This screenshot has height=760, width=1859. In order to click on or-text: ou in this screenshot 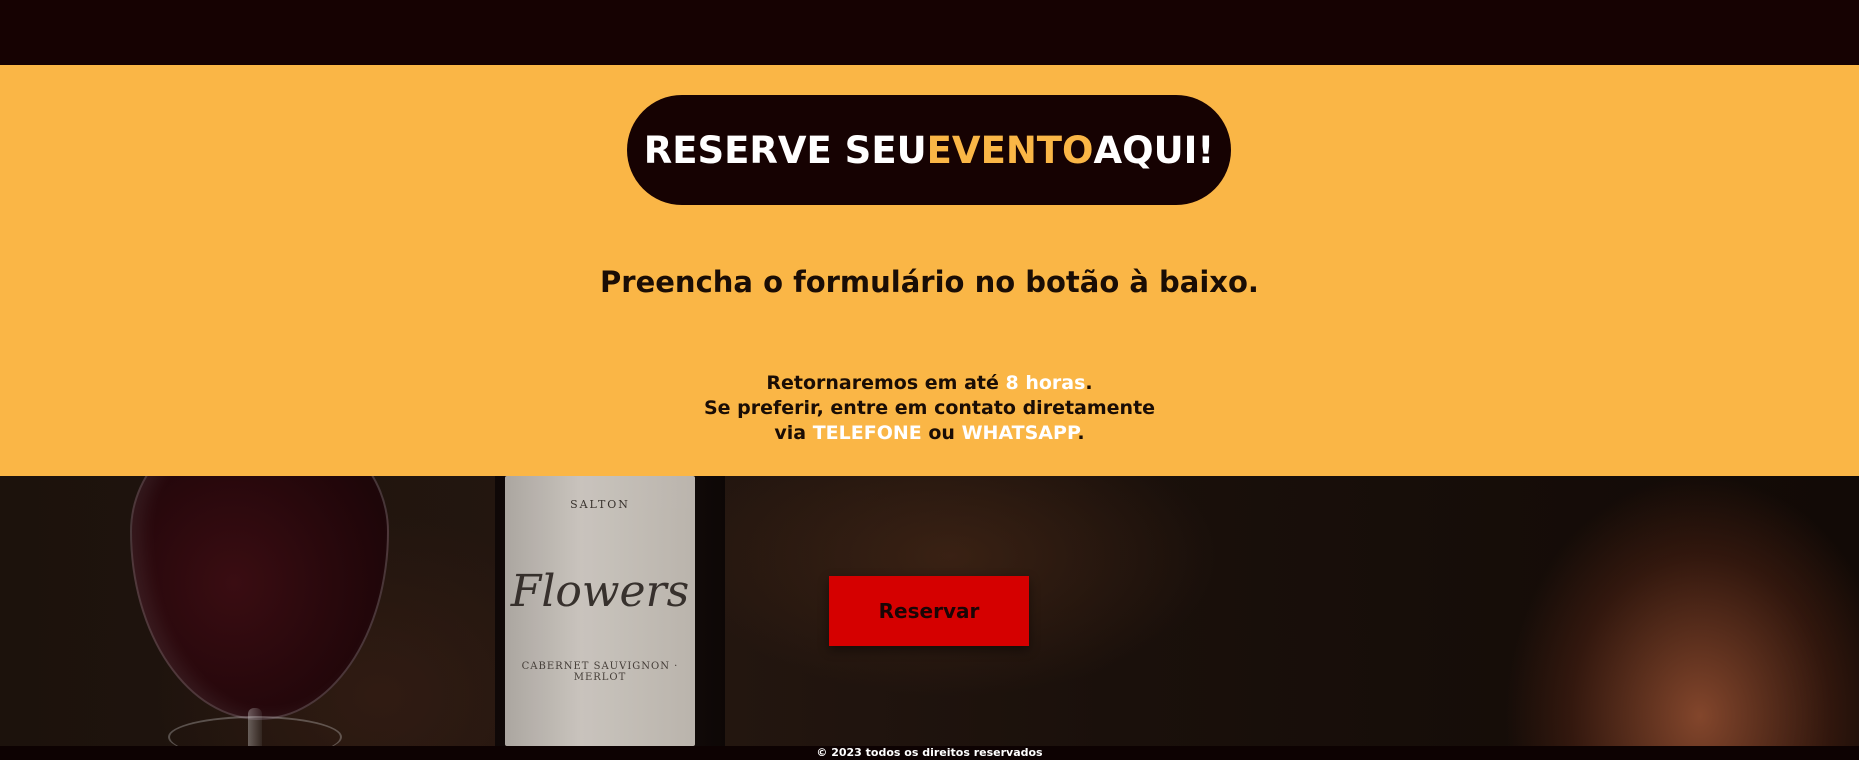, I will do `click(941, 433)`.